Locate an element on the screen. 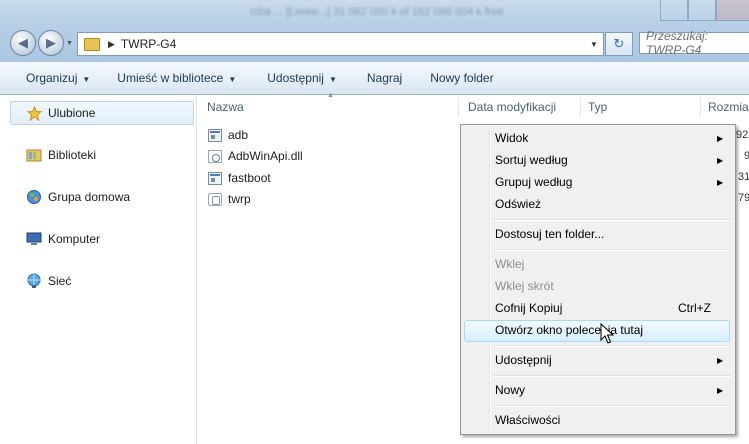 This screenshot has width=749, height=444. menu-item-undo-copy: Cofnij Kopiuj is located at coordinates (528, 308).